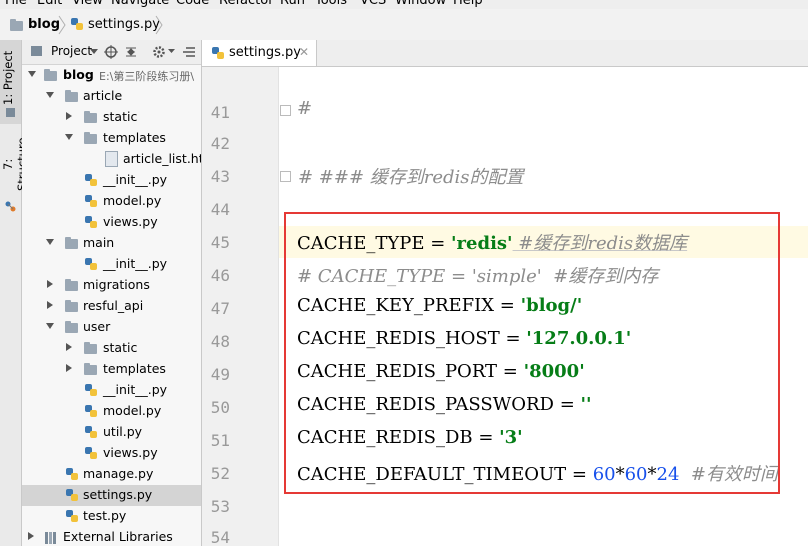 The height and width of the screenshot is (547, 808). What do you see at coordinates (131, 52) in the screenshot?
I see `collapse-all-icon` at bounding box center [131, 52].